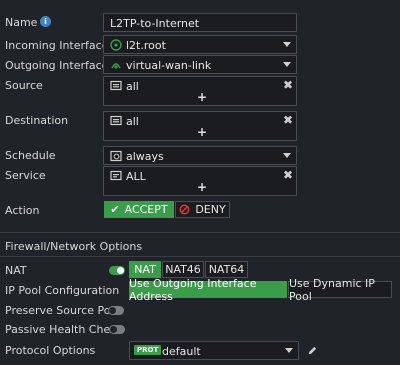 This screenshot has height=365, width=400. What do you see at coordinates (37, 120) in the screenshot?
I see `destination-label: Destination` at bounding box center [37, 120].